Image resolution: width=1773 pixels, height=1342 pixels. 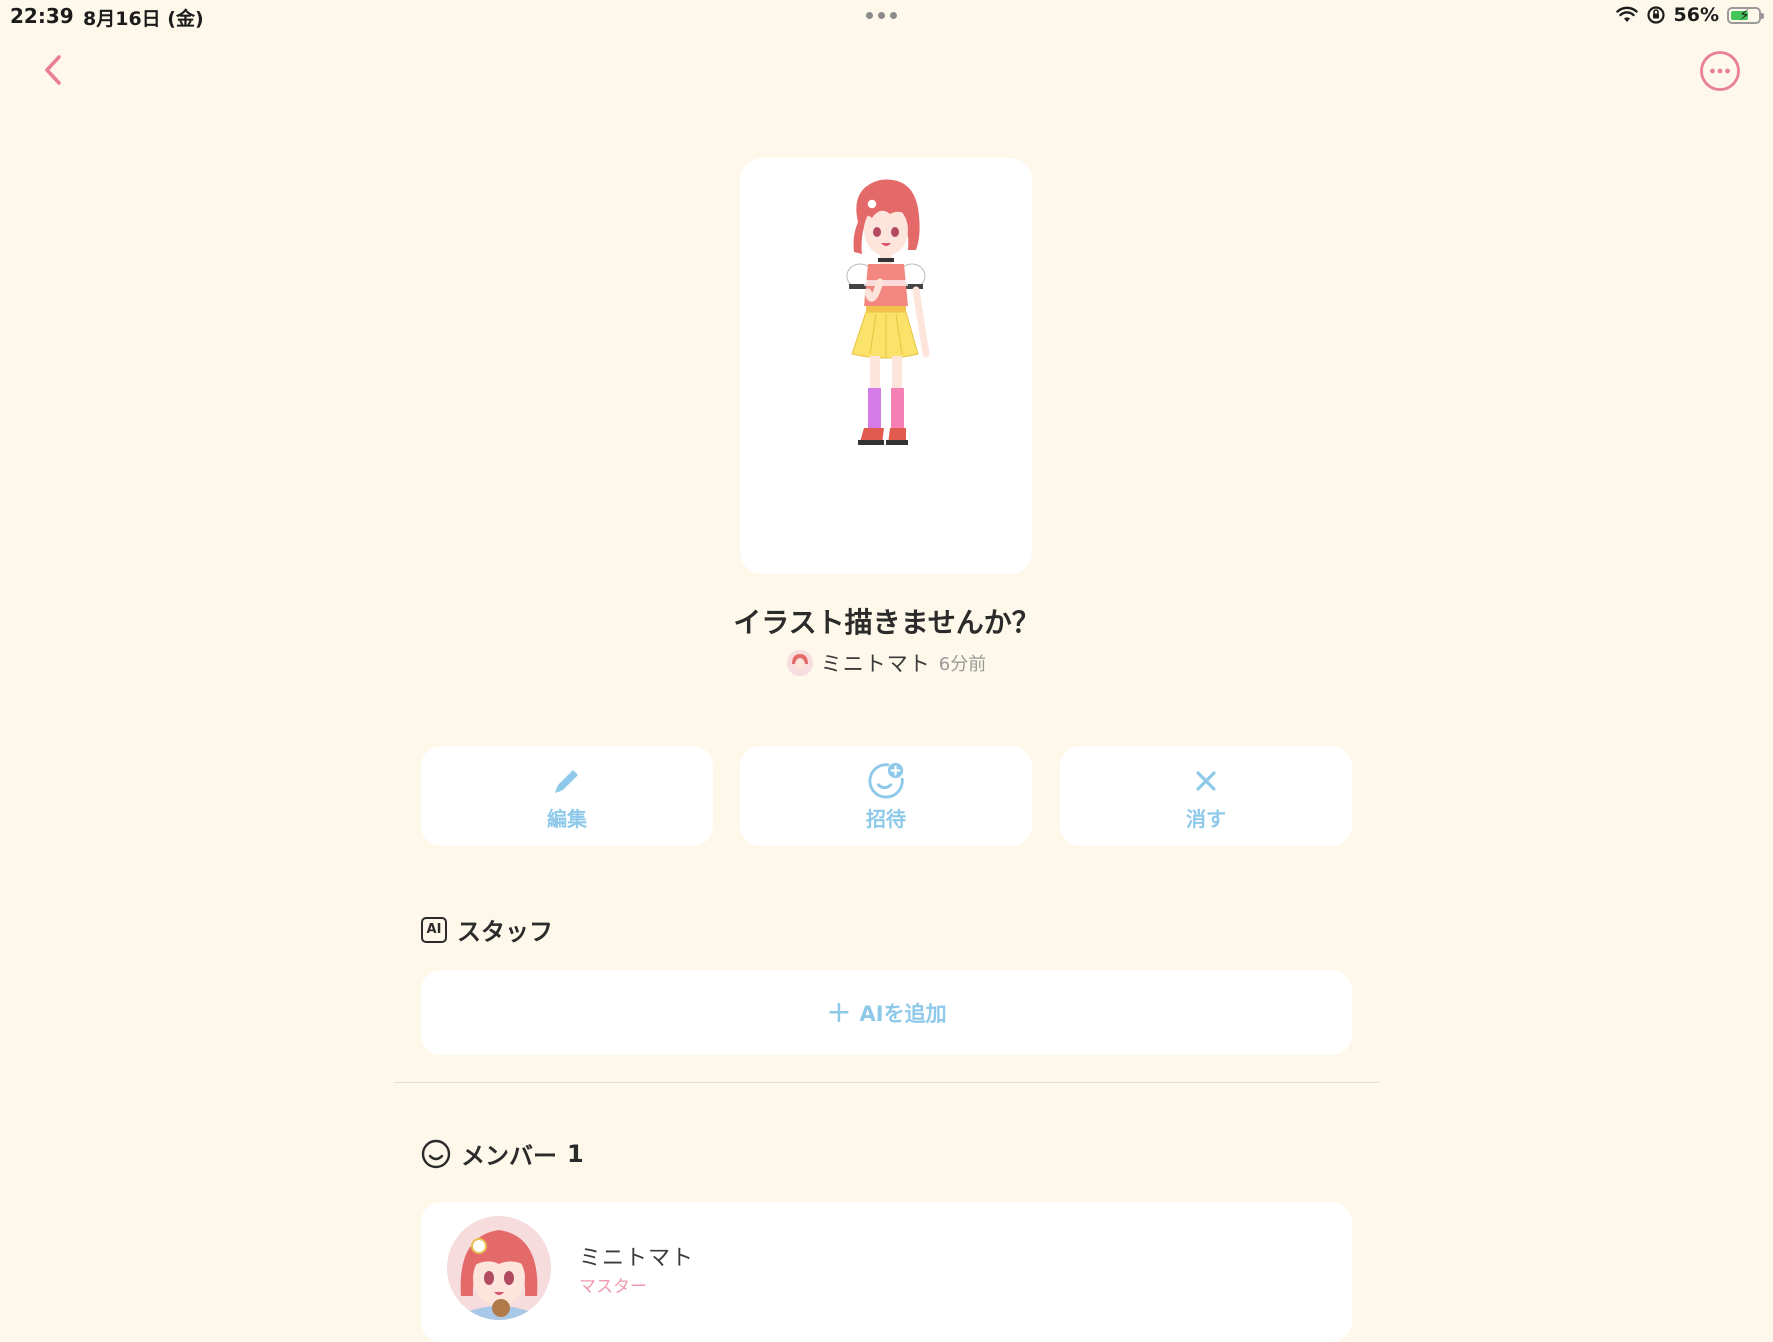 I want to click on author-row: ミニトマト 6分前, so click(x=886, y=663).